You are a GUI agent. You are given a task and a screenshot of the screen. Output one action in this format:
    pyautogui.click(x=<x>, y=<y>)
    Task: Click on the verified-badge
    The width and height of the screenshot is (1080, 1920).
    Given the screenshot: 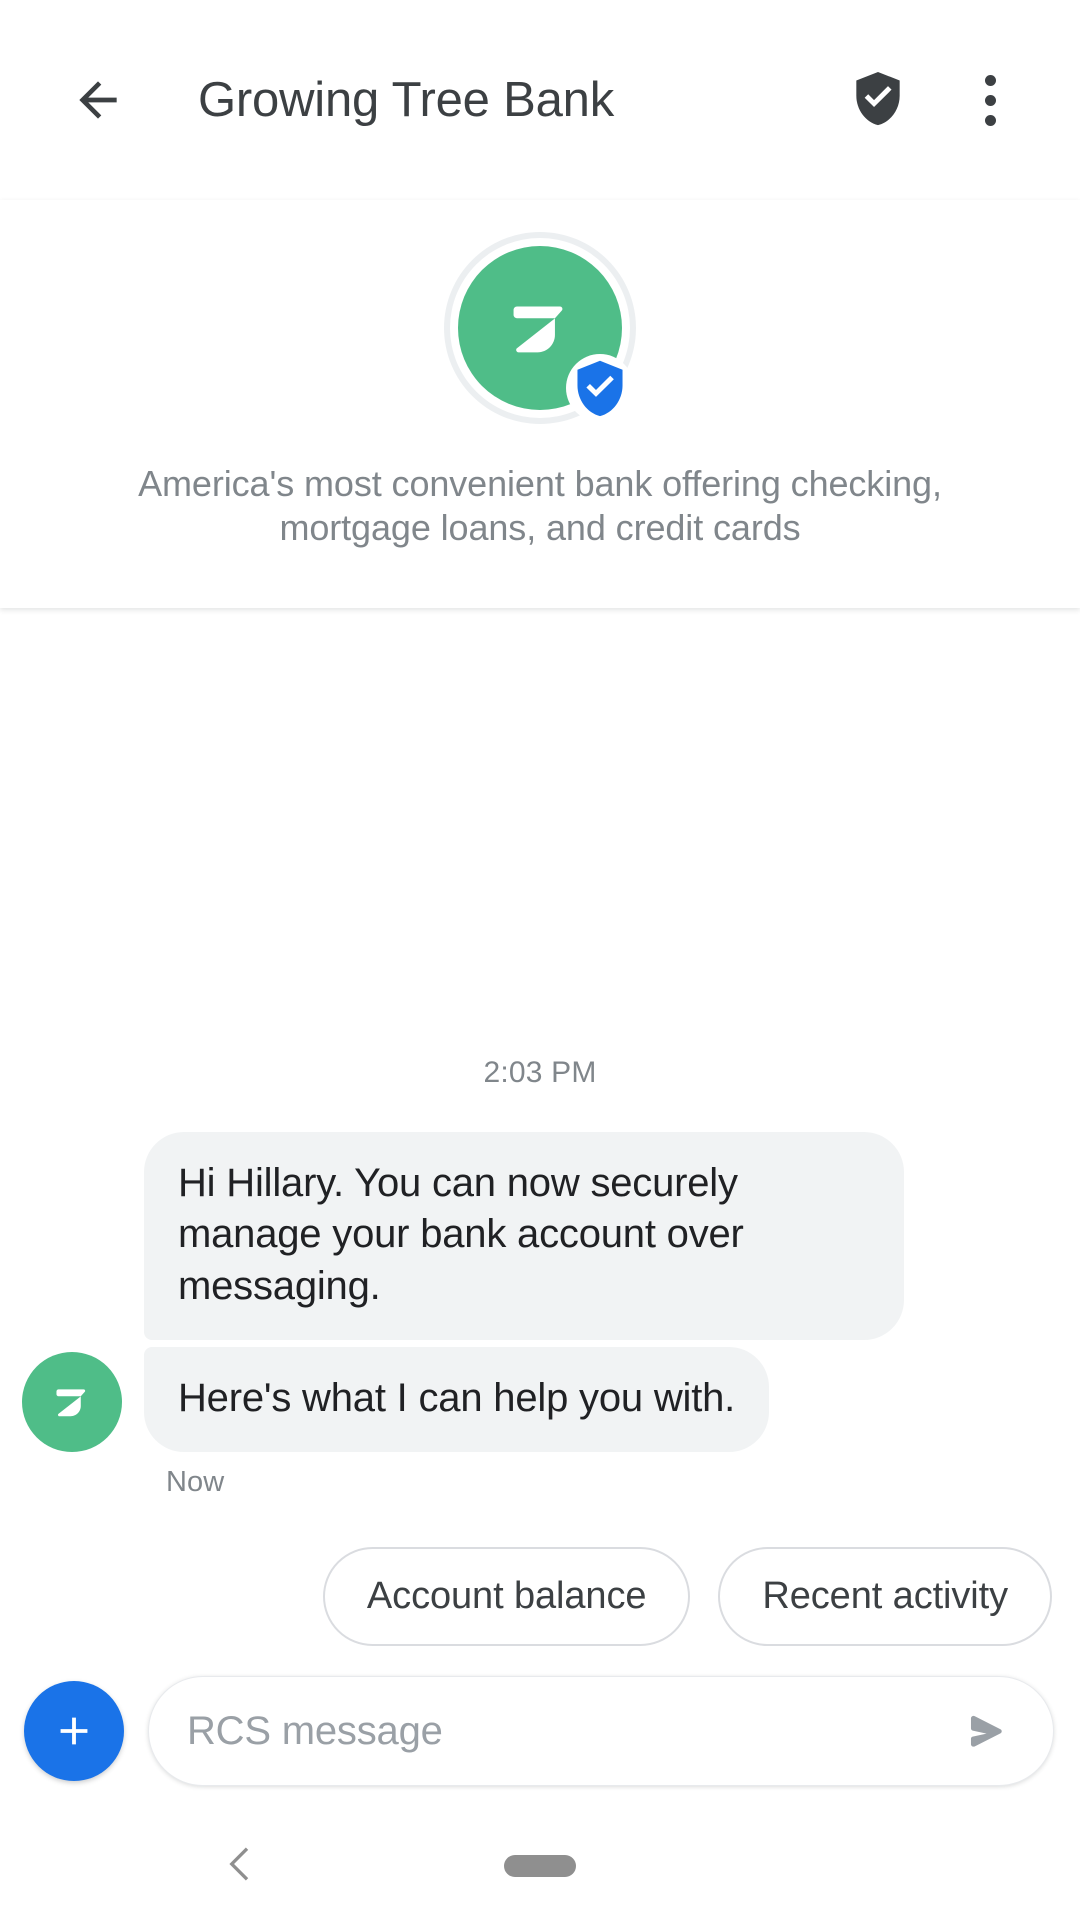 What is the action you would take?
    pyautogui.click(x=600, y=388)
    